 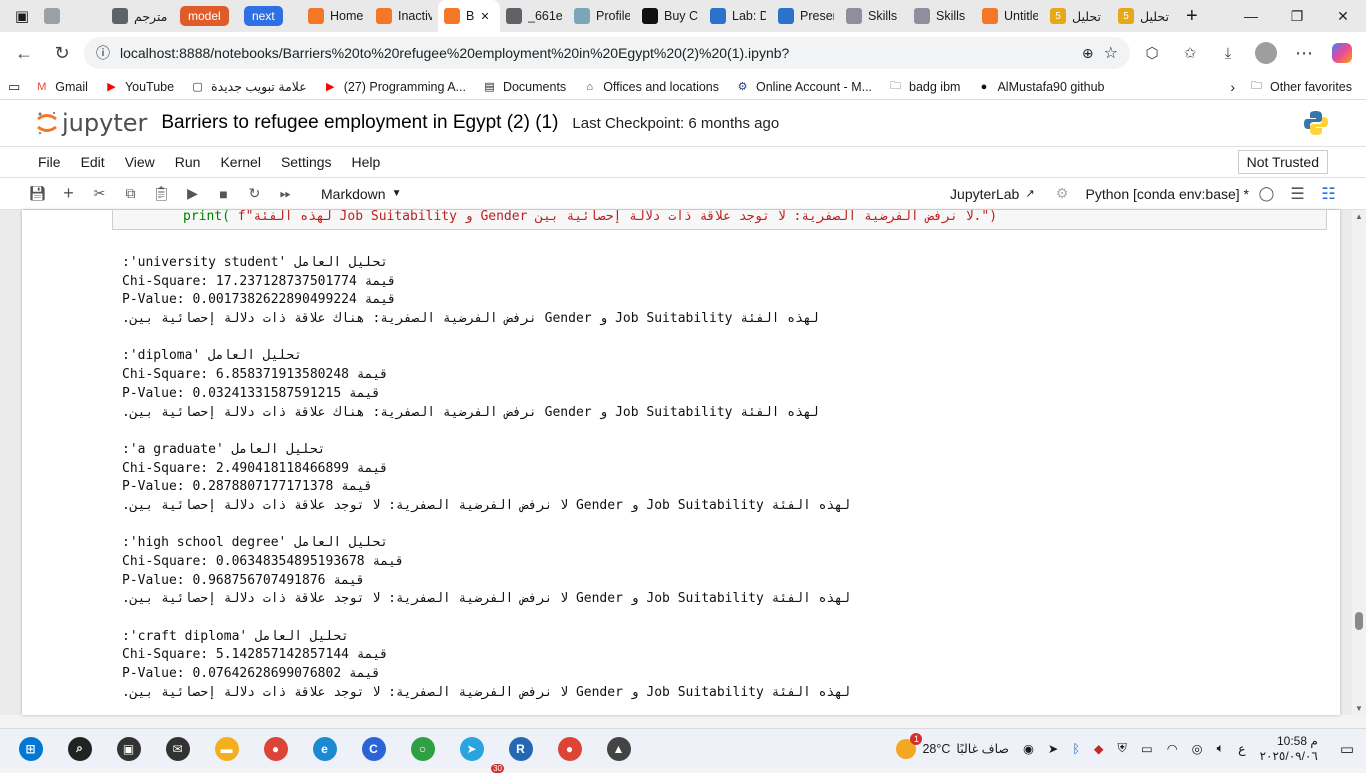 I want to click on browser-tab: _661e, so click(x=534, y=16).